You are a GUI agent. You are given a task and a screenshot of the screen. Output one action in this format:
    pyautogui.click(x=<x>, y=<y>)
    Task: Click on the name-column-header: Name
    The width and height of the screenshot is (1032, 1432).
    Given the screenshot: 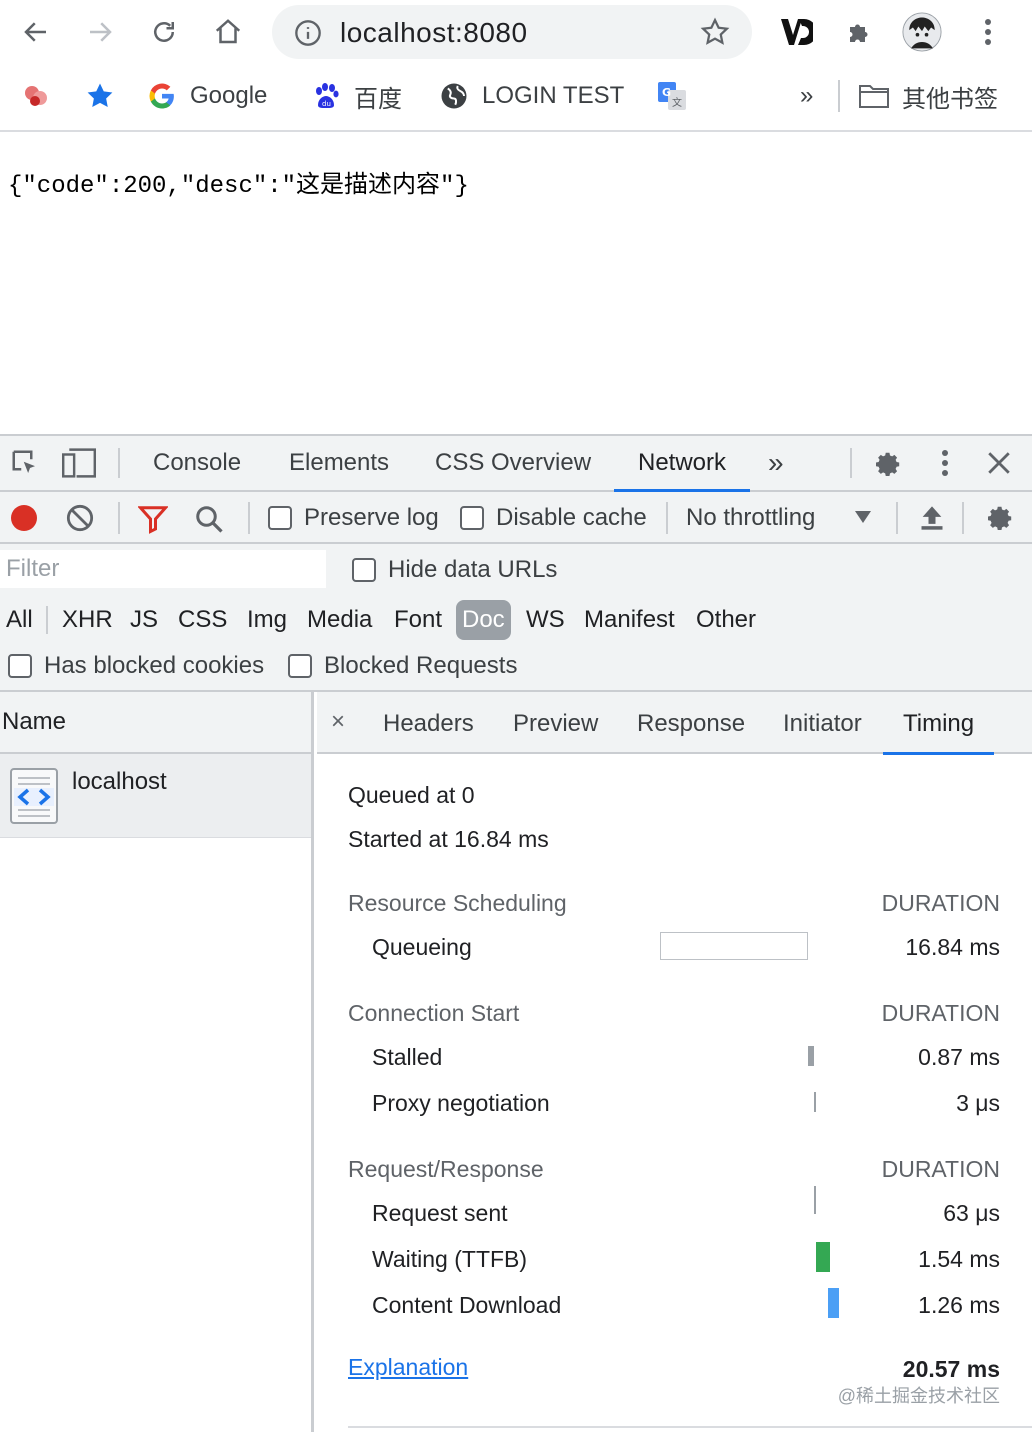 What is the action you would take?
    pyautogui.click(x=155, y=723)
    